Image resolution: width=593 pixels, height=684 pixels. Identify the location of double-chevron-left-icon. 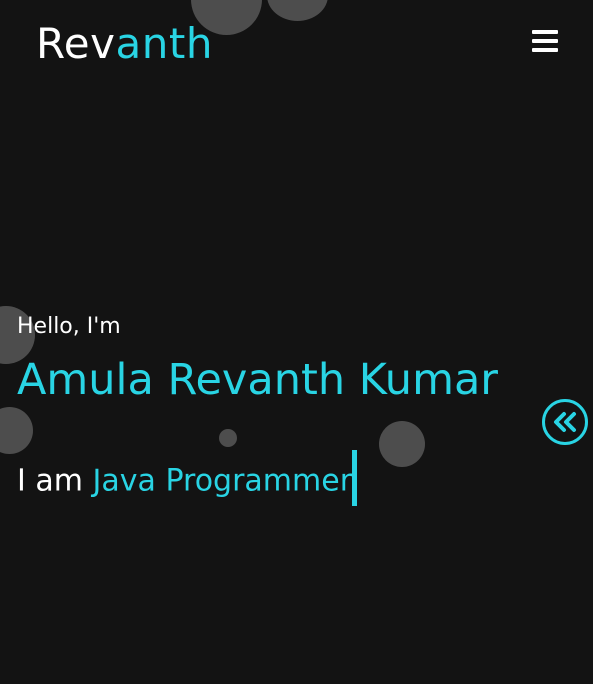
(565, 422).